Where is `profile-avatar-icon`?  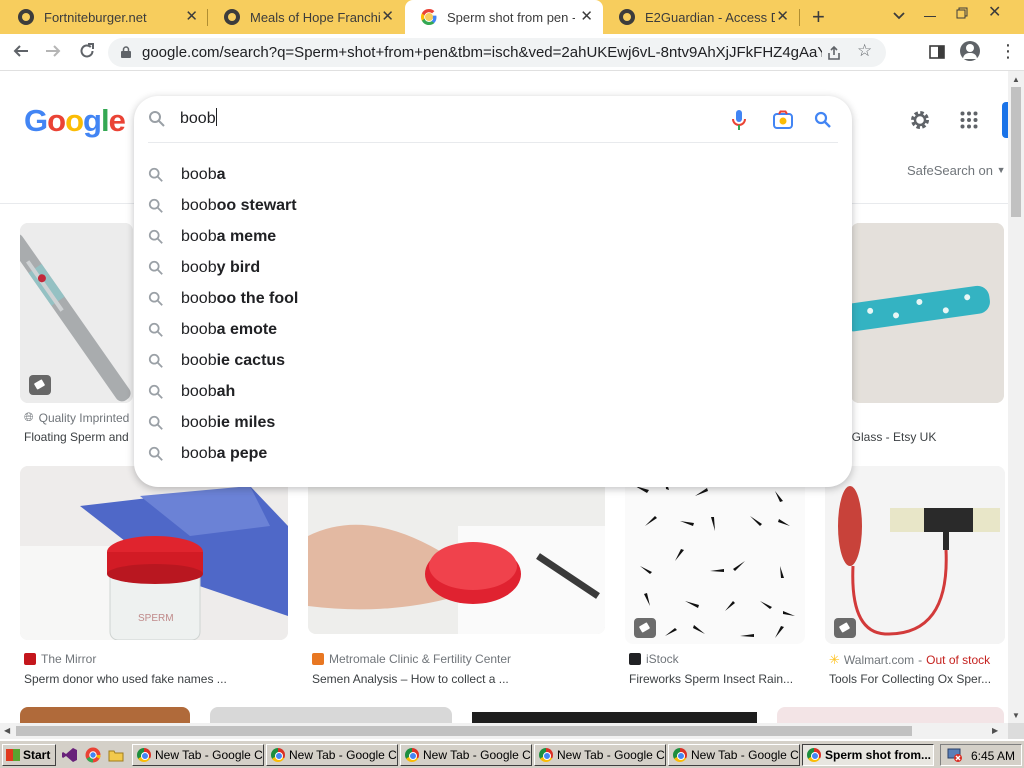
profile-avatar-icon is located at coordinates (970, 51).